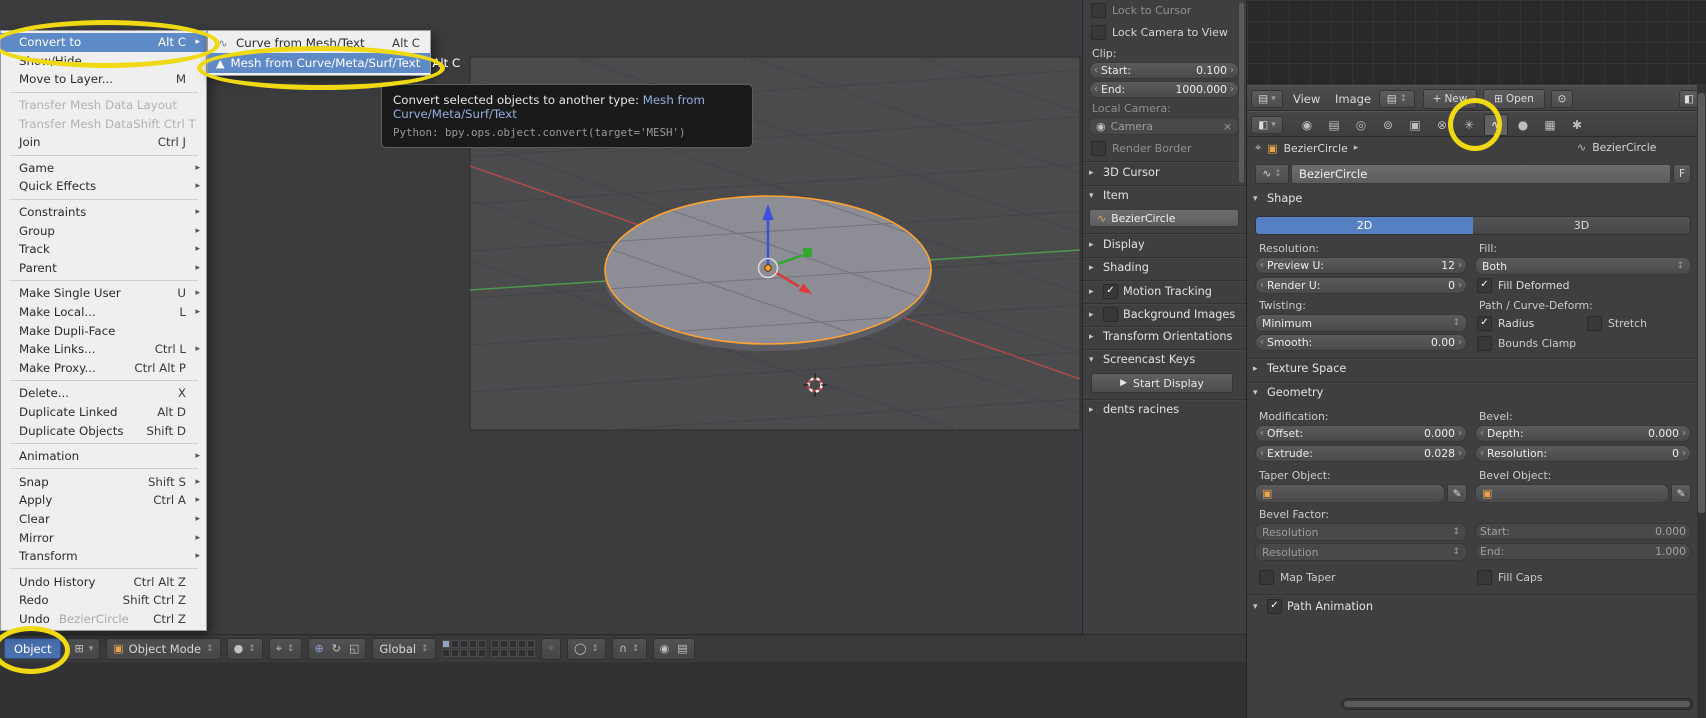 This screenshot has width=1706, height=718. What do you see at coordinates (103, 500) in the screenshot?
I see `menu-item-apply: Apply Ctrl A ▸` at bounding box center [103, 500].